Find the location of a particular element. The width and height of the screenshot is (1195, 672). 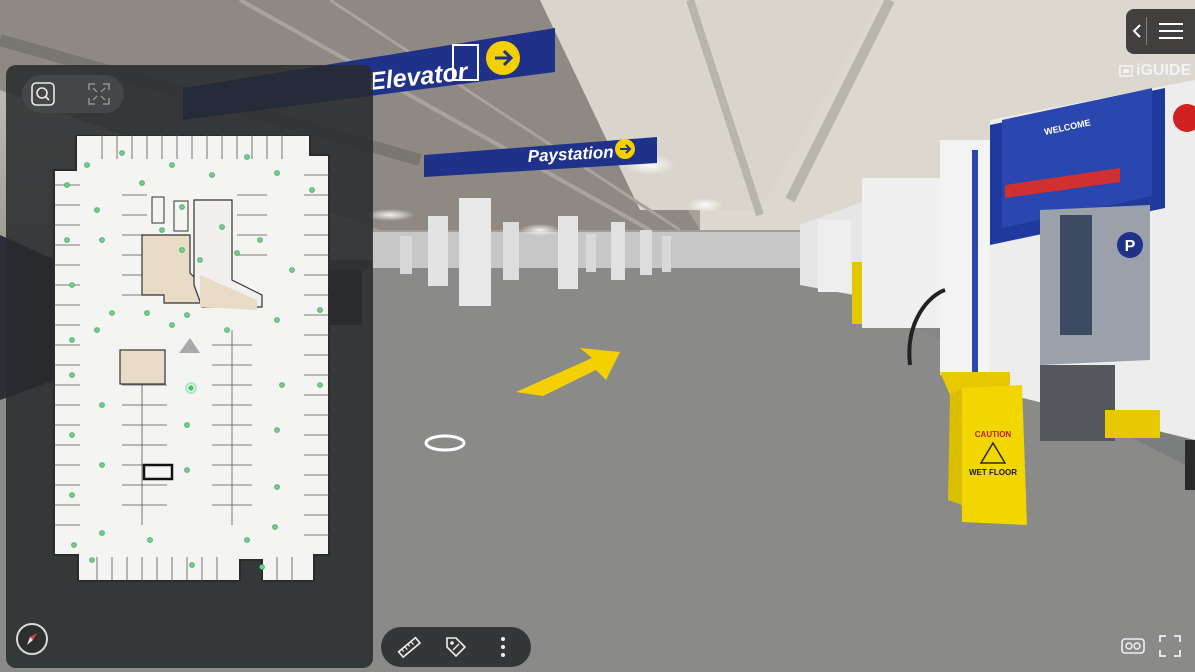

ruler-icon is located at coordinates (409, 647).